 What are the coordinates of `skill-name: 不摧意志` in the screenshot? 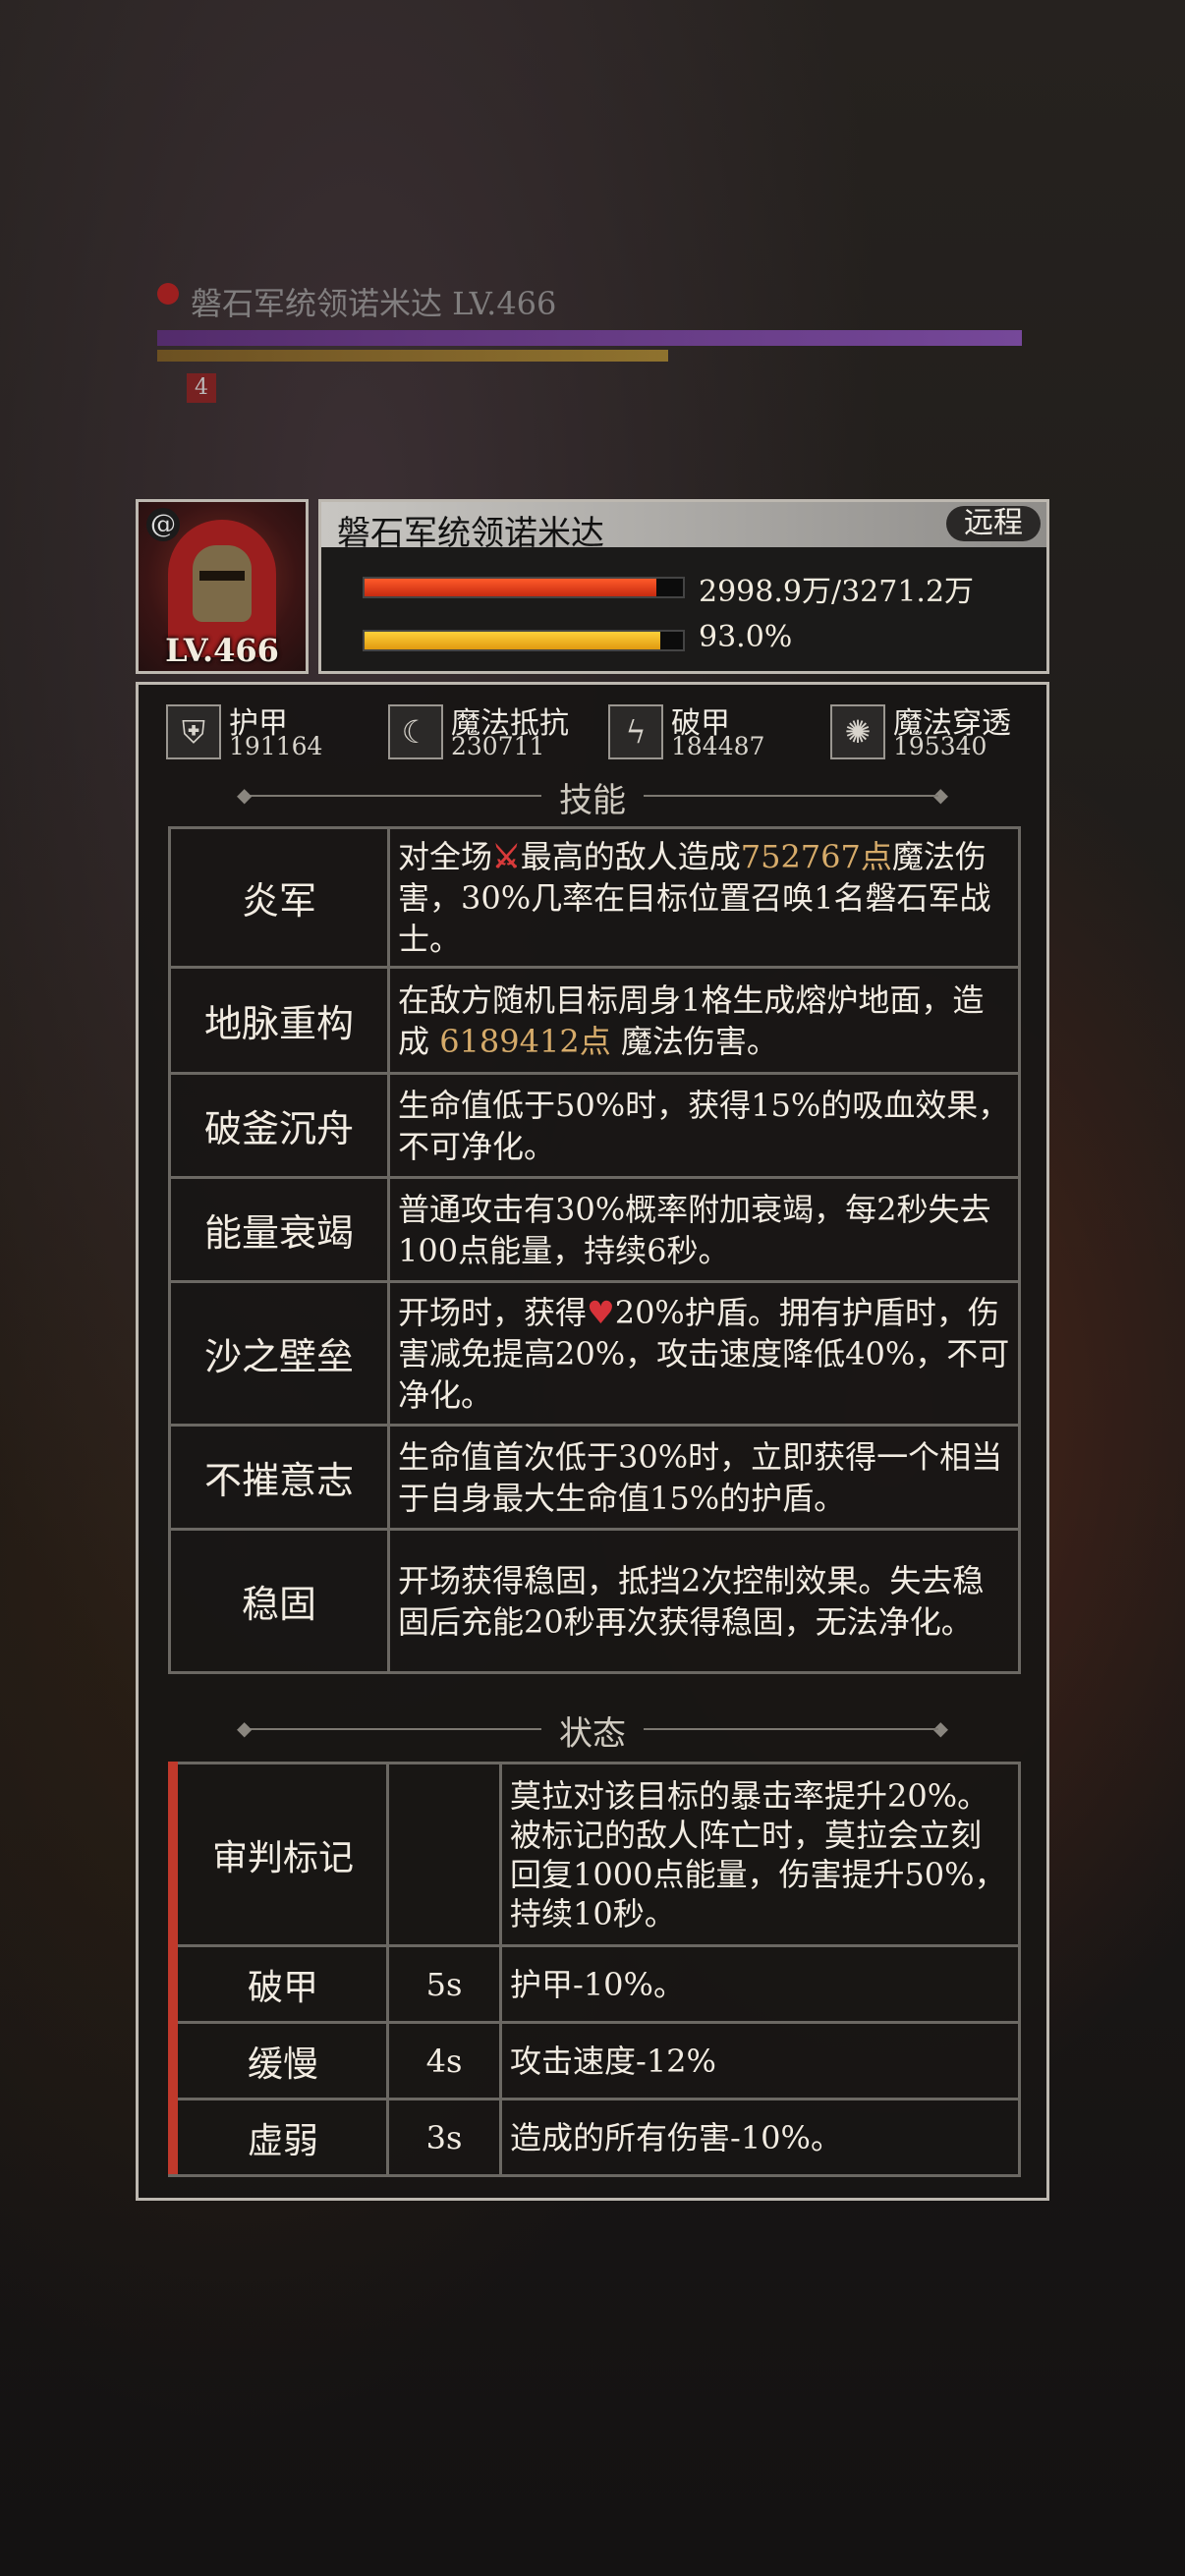 It's located at (279, 1477).